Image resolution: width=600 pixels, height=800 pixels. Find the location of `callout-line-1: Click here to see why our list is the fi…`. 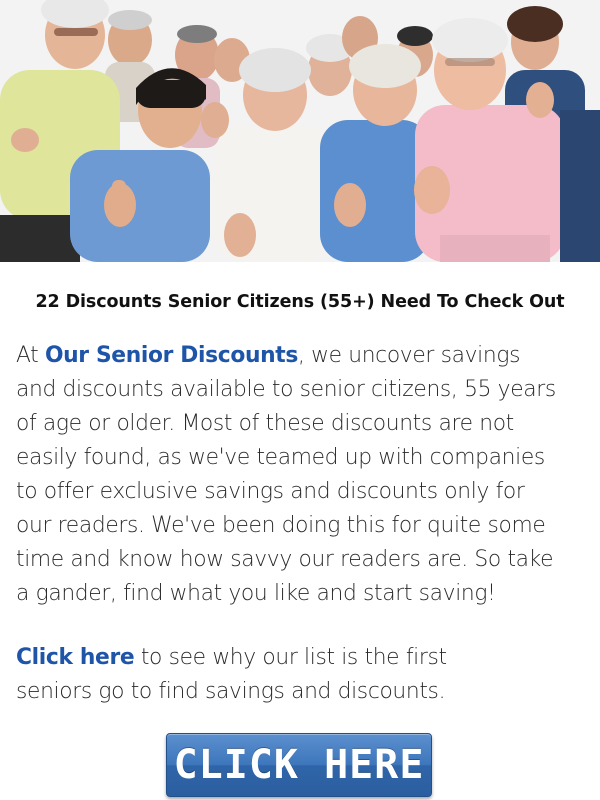

callout-line-1: Click here to see why our list is the fi… is located at coordinates (302, 658).